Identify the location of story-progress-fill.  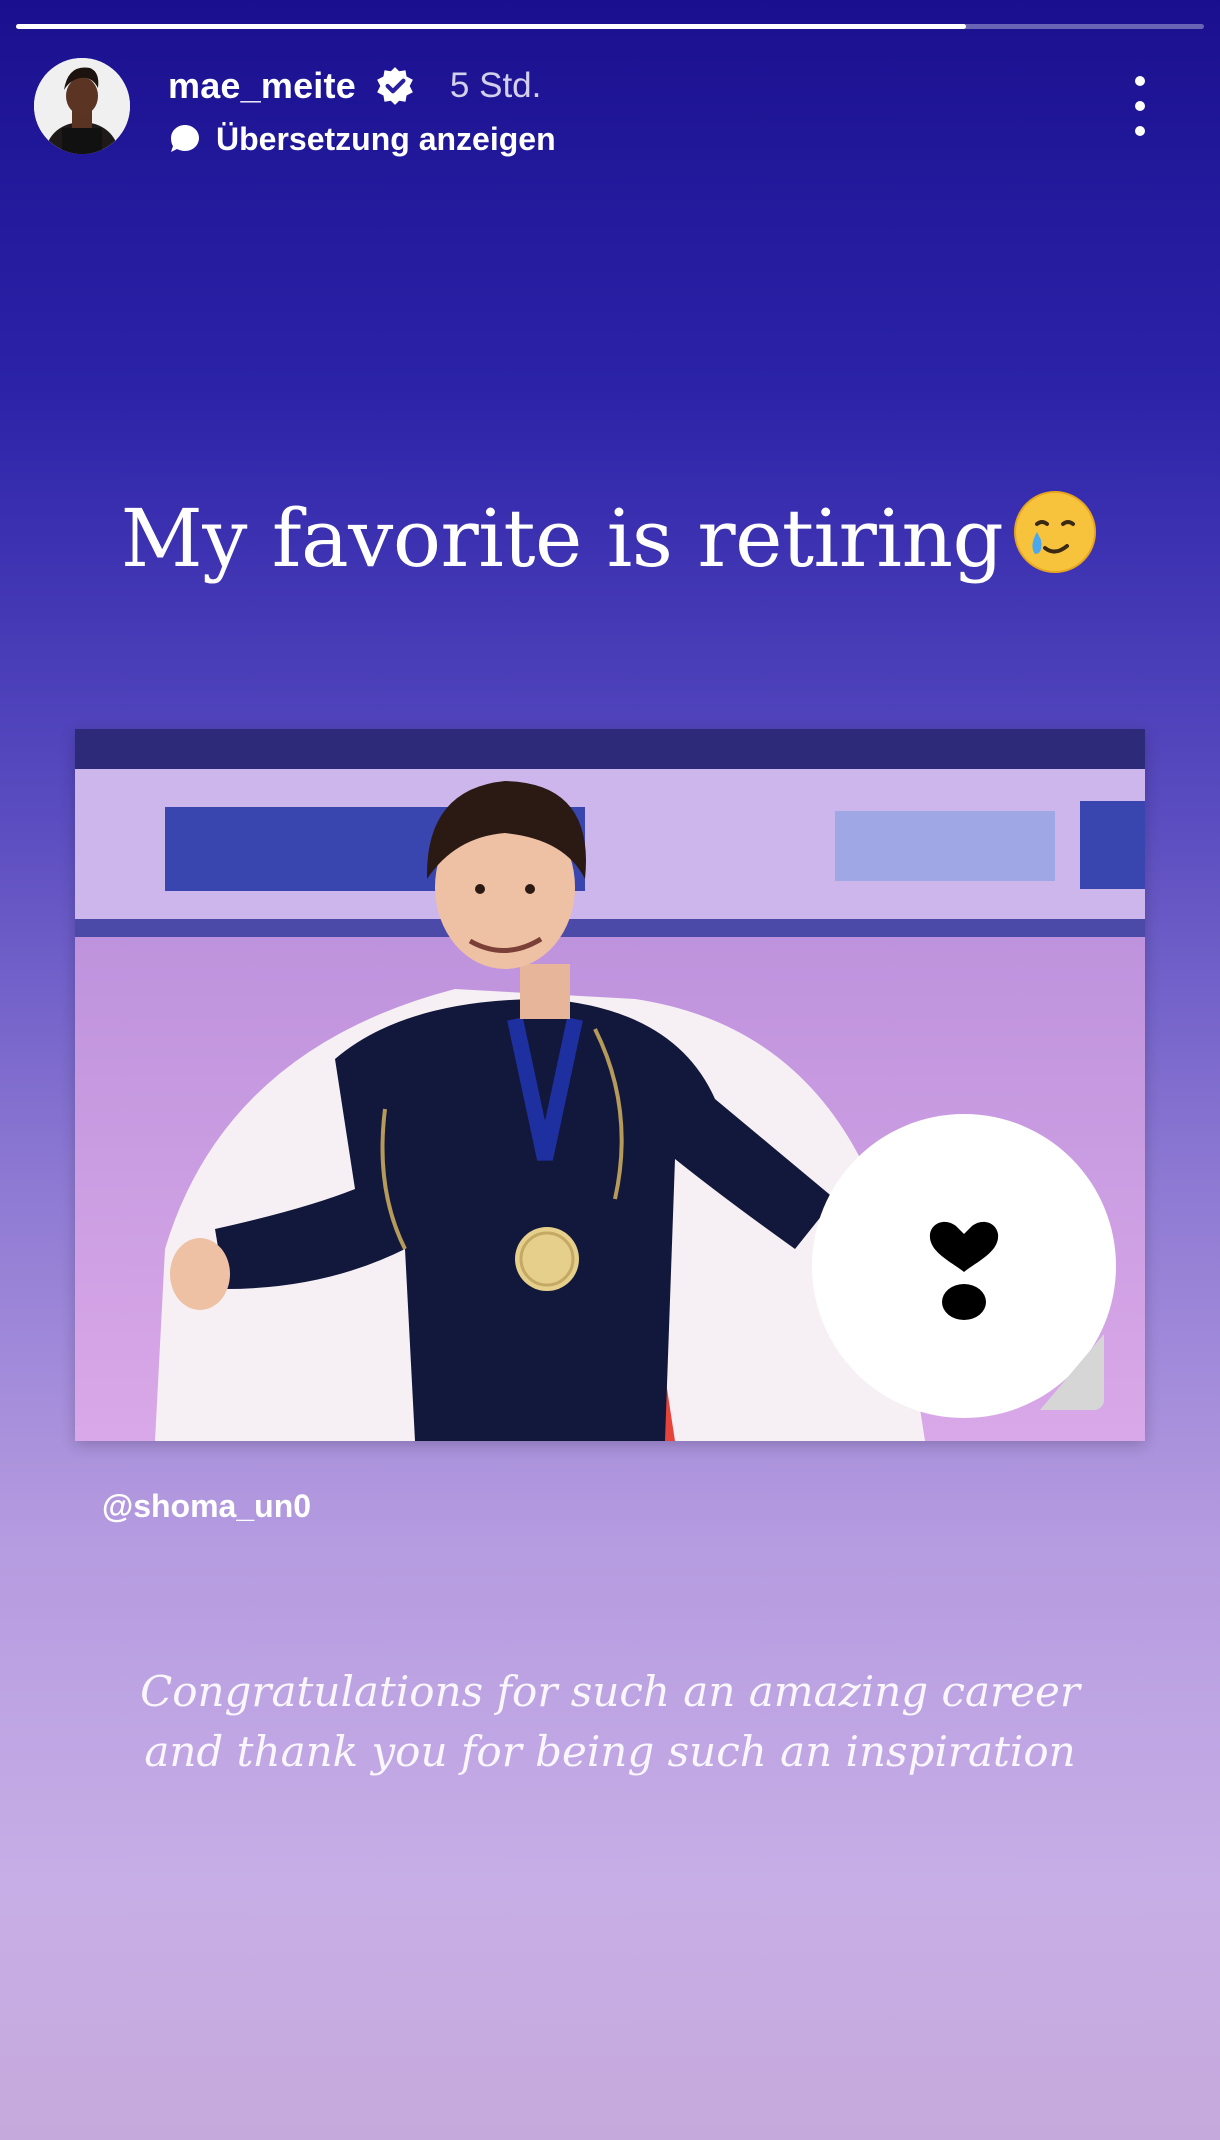
(491, 26).